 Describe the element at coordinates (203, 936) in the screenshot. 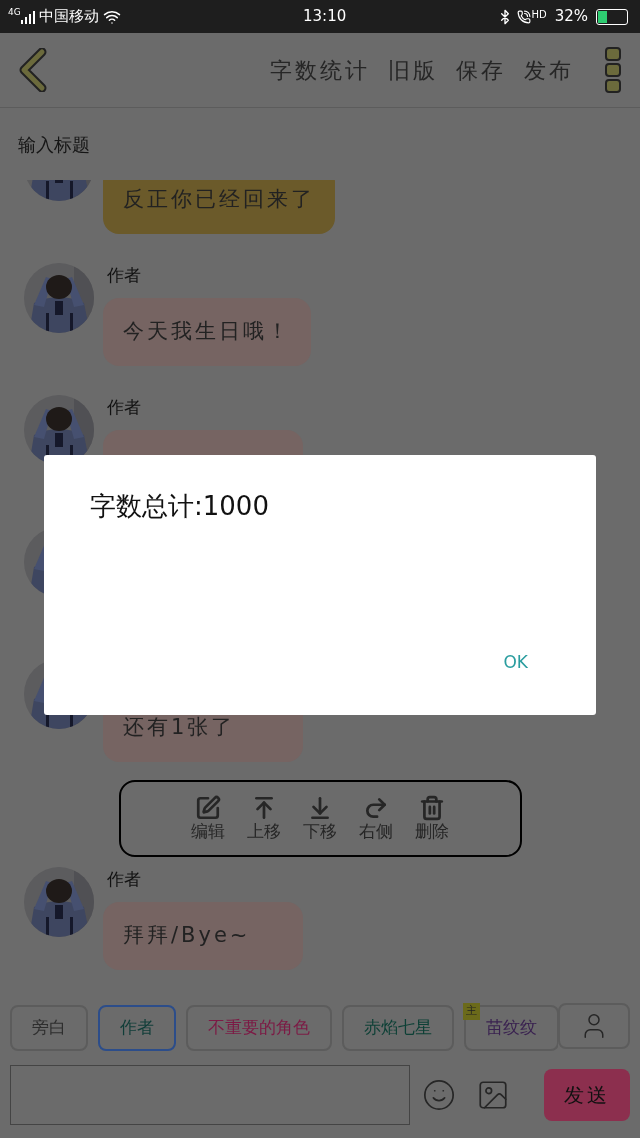

I see `message-bubble: 拜拜/Bye~` at that location.